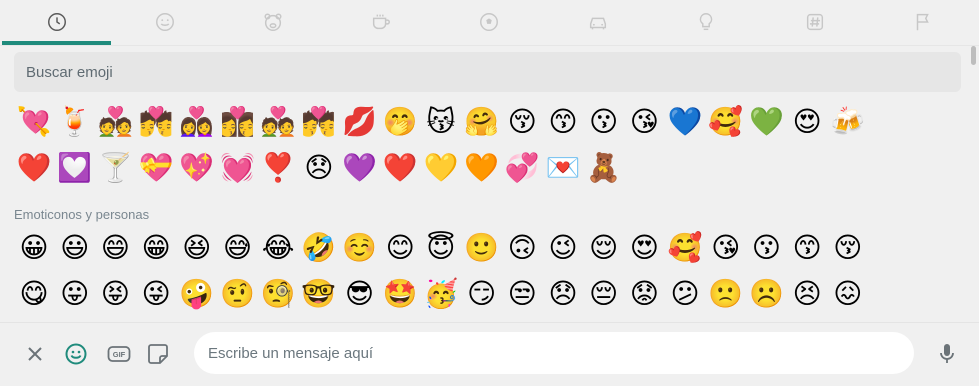  What do you see at coordinates (441, 248) in the screenshot?
I see `emoji-button: 😇` at bounding box center [441, 248].